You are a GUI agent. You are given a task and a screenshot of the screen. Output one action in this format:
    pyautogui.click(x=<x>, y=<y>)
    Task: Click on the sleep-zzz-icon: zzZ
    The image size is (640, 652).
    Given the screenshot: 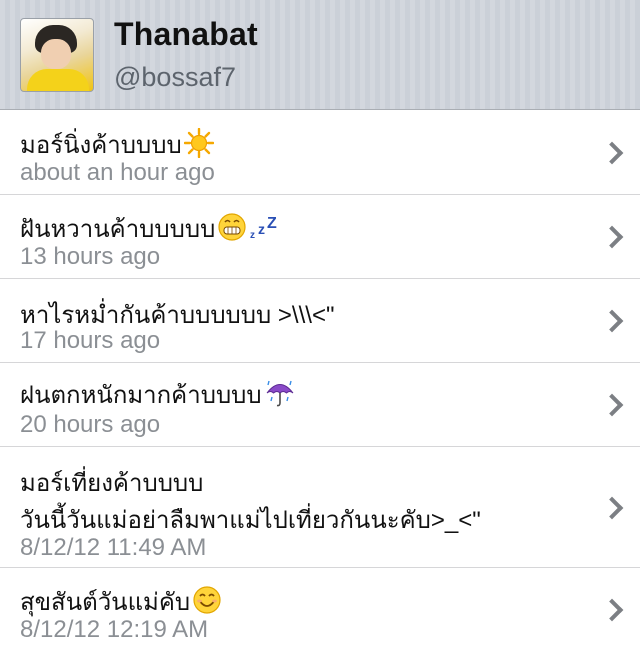 What is the action you would take?
    pyautogui.click(x=264, y=230)
    